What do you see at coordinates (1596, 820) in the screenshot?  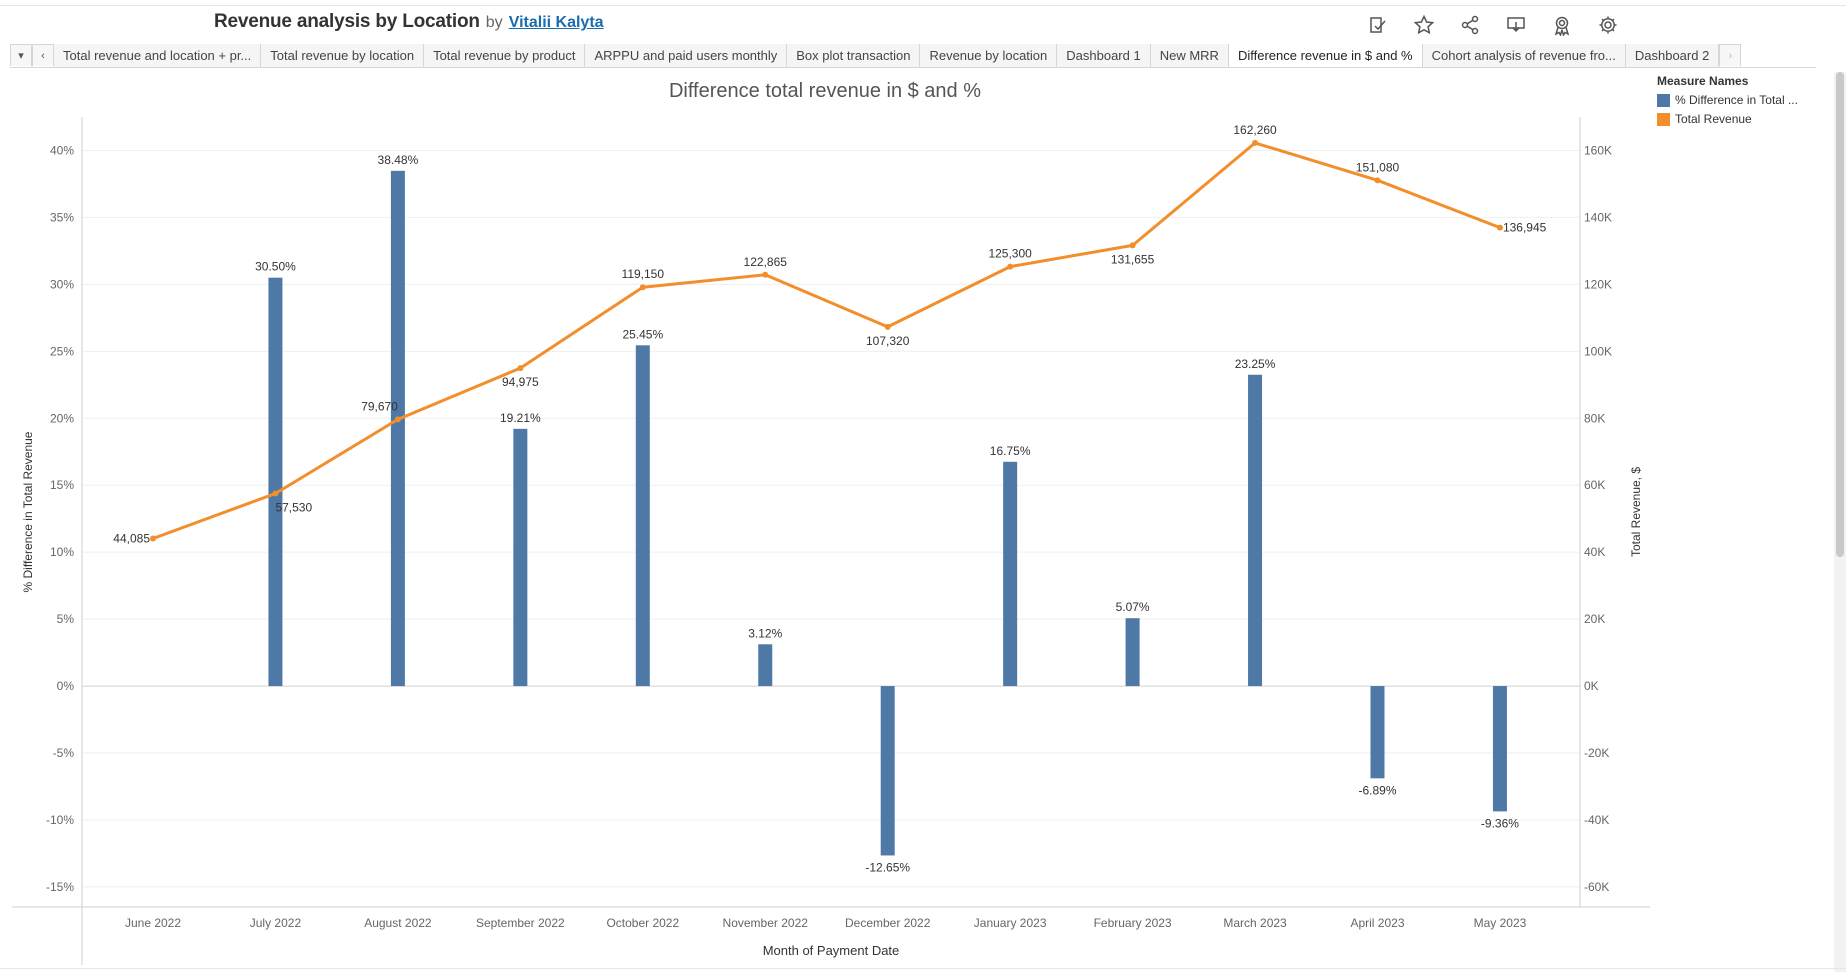 I see `y2-tick-label: -40K` at bounding box center [1596, 820].